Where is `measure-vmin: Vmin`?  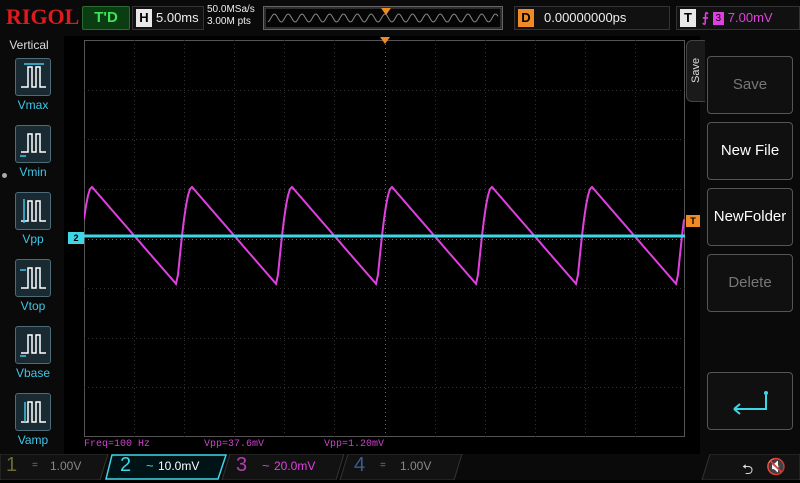 measure-vmin: Vmin is located at coordinates (33, 152).